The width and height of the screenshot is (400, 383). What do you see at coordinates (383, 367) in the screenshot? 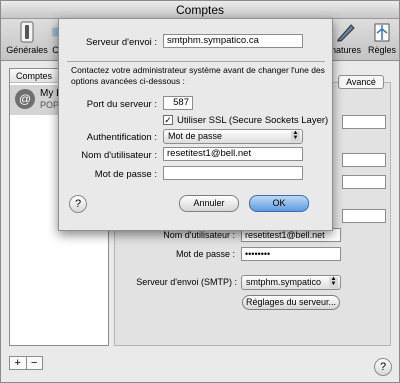
I see `help-button: ?` at bounding box center [383, 367].